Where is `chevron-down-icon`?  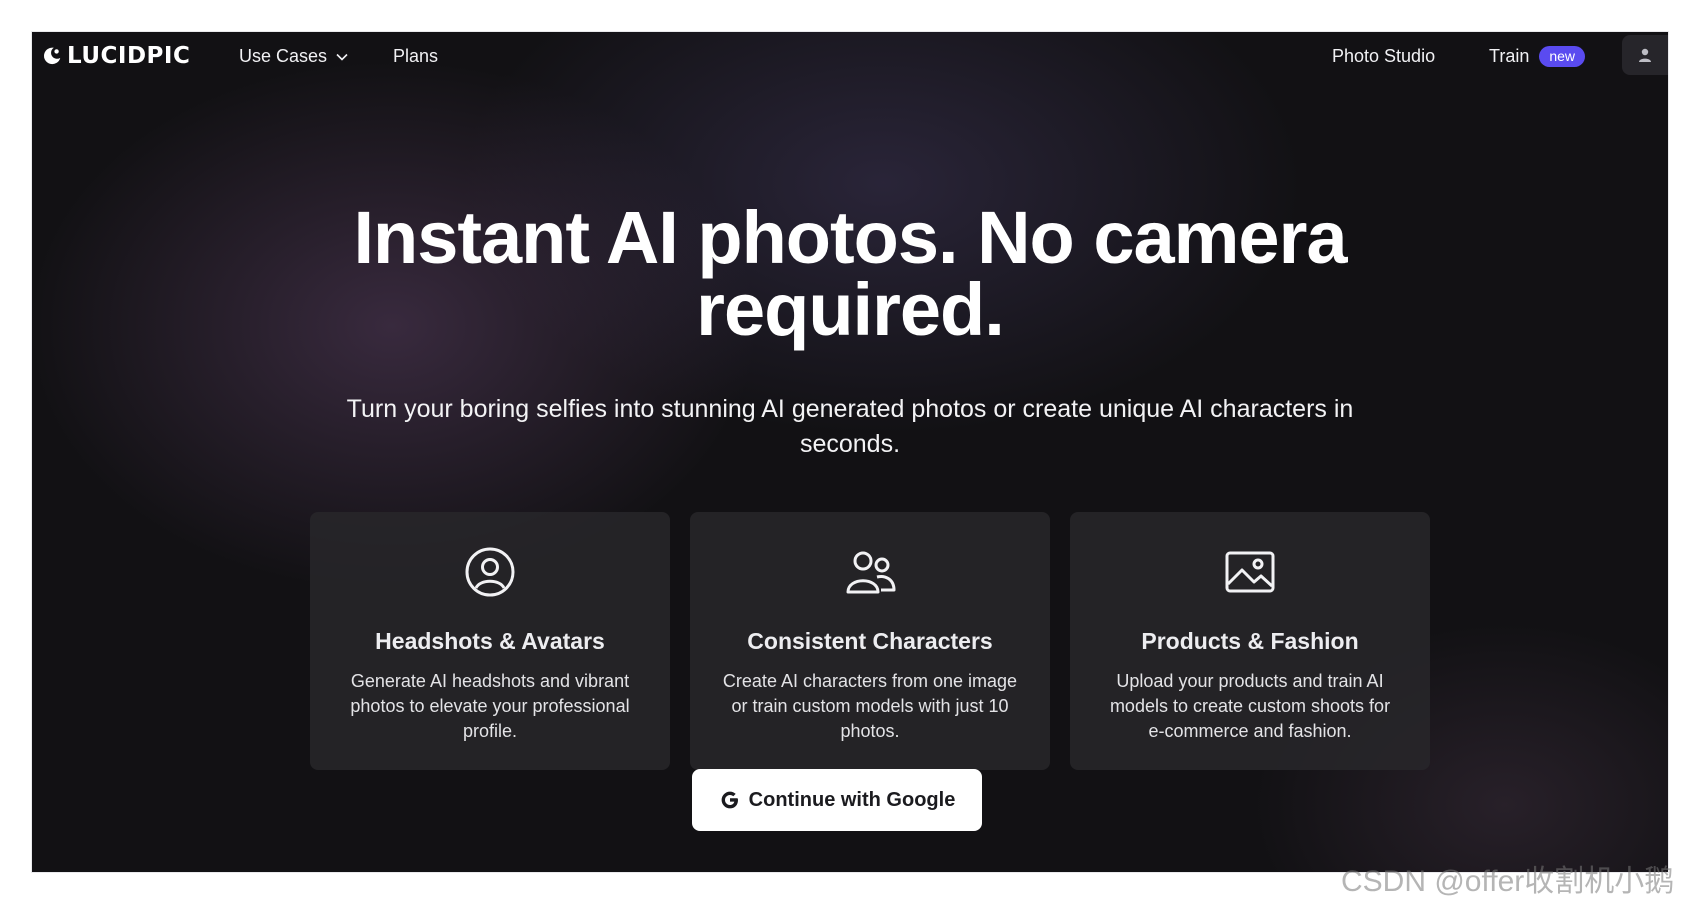 chevron-down-icon is located at coordinates (342, 57).